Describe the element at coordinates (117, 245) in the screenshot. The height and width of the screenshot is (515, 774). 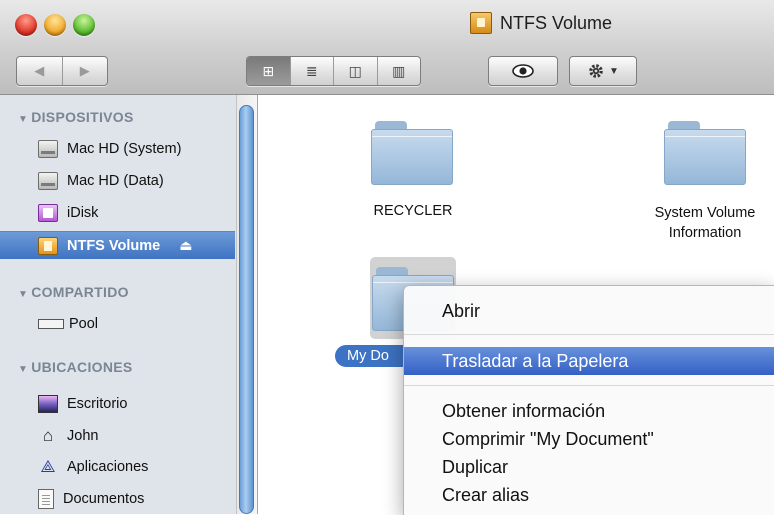
I see `sidebar-item-ntfs-volume: NTFS Volume ⏏` at that location.